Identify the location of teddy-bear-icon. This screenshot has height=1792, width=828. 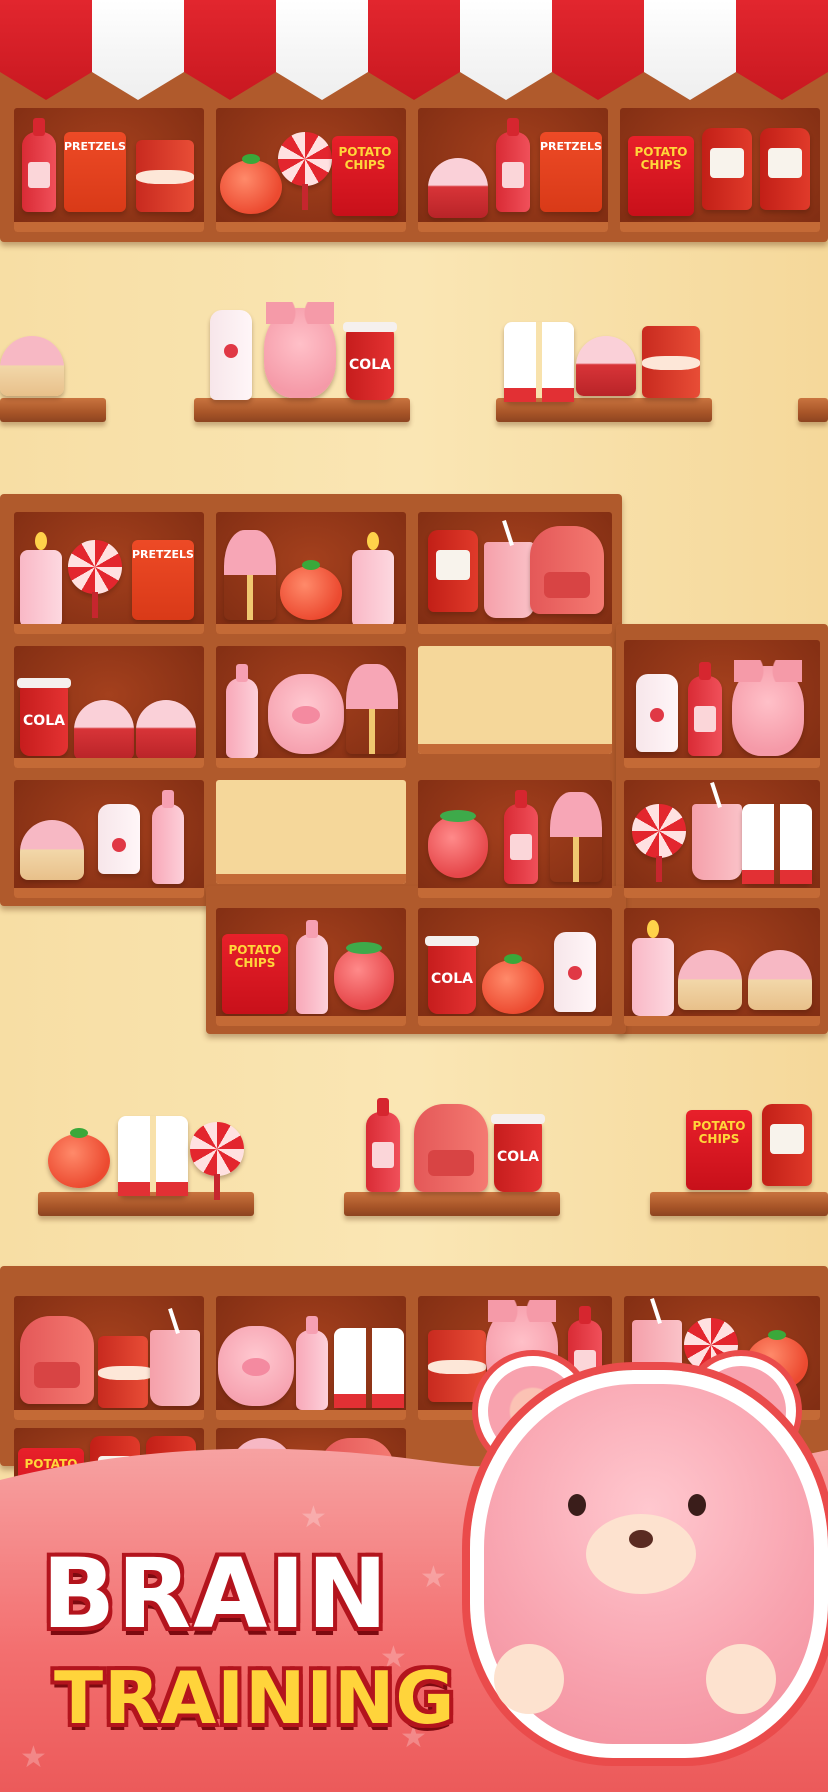
(649, 1564).